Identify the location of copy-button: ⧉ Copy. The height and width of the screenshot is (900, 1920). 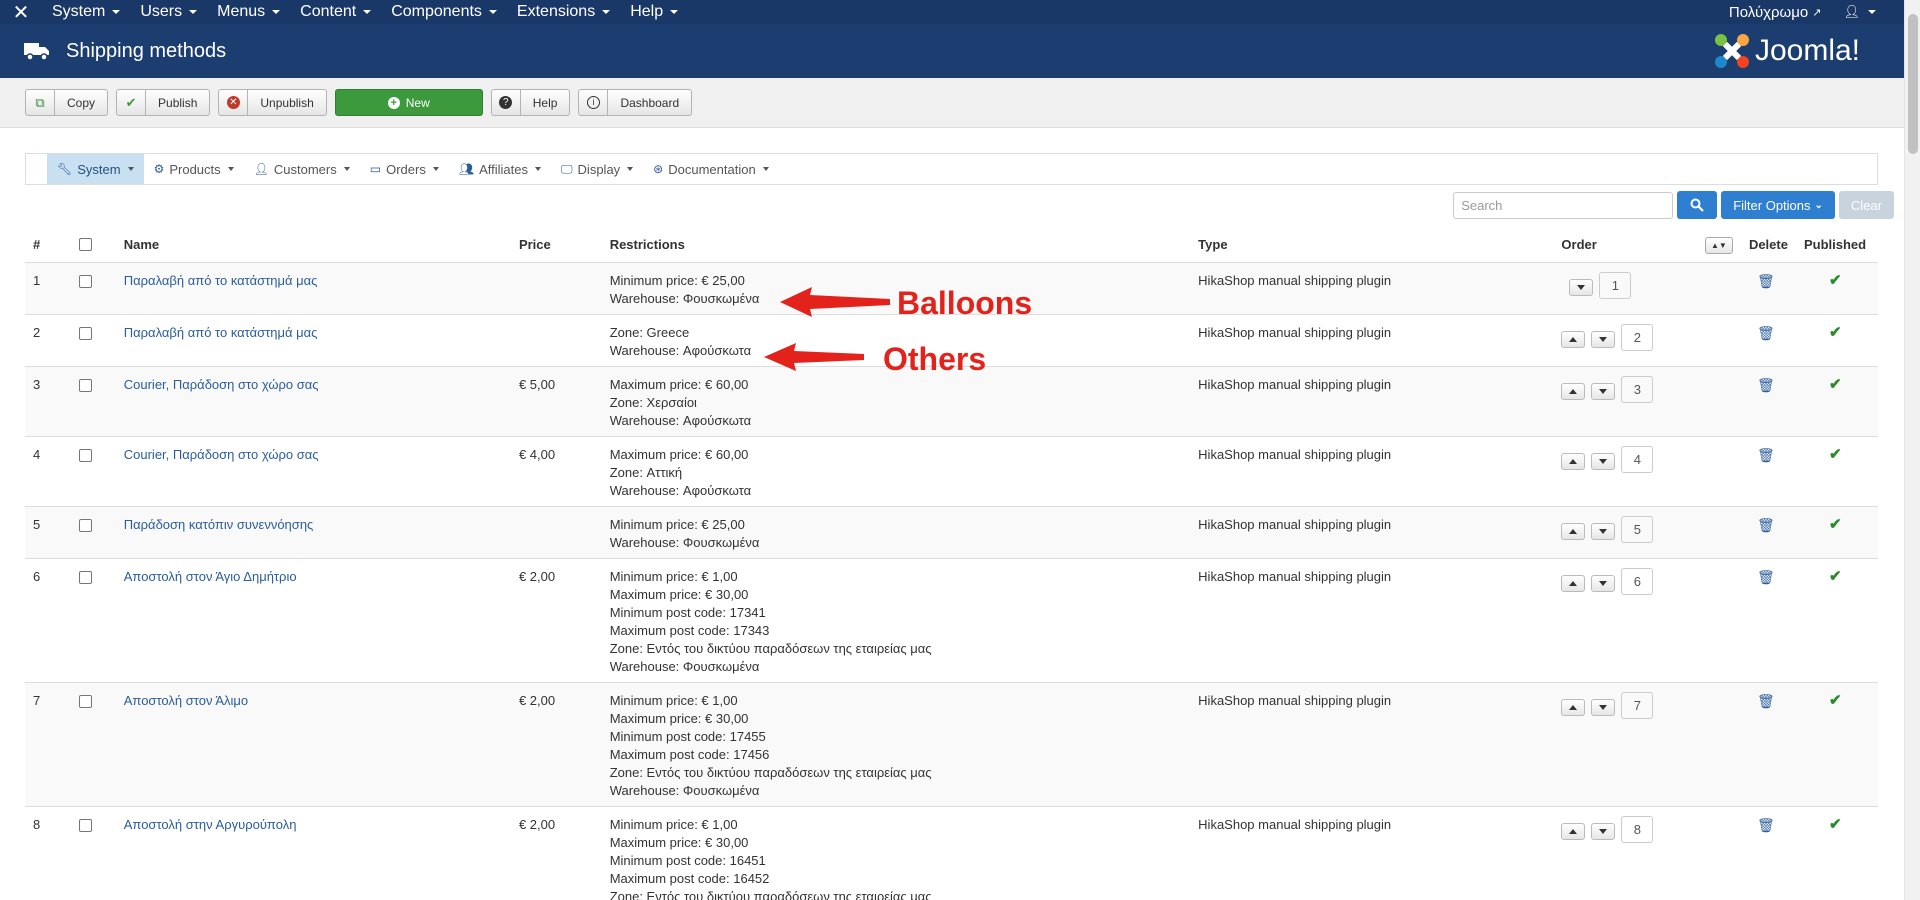
(67, 102).